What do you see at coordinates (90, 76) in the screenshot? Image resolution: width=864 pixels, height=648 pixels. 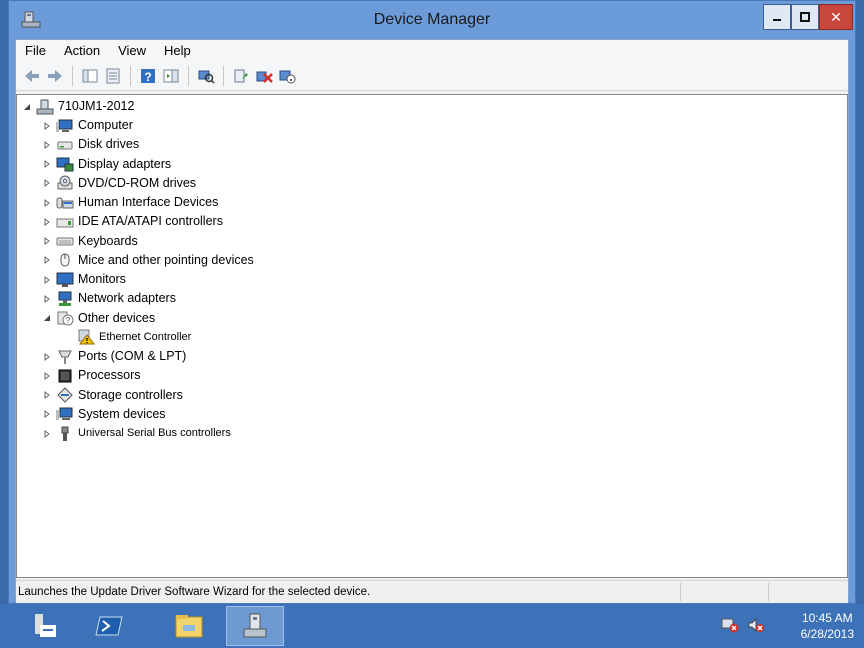 I see `console-tree-icon` at bounding box center [90, 76].